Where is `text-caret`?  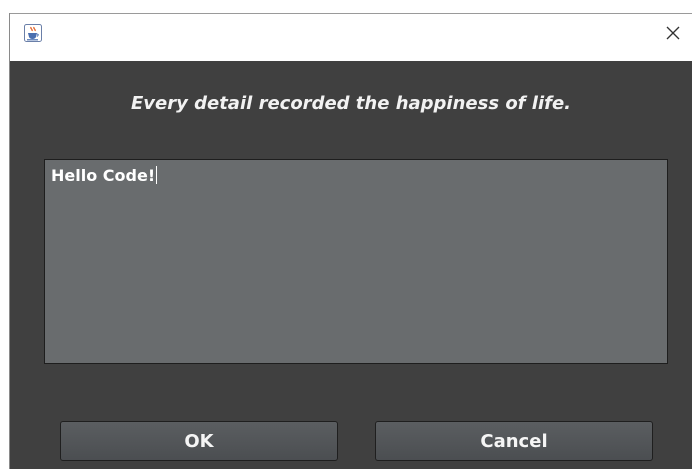 text-caret is located at coordinates (157, 175).